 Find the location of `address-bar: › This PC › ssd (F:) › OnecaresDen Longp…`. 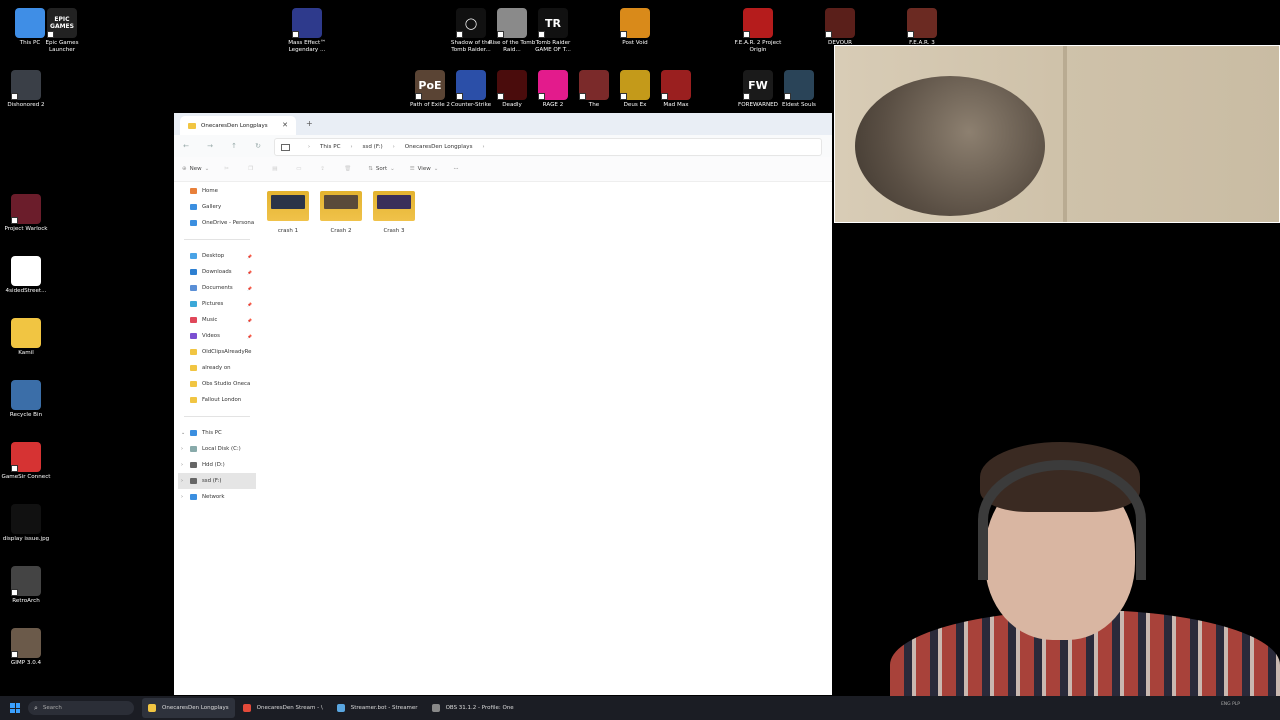

address-bar: › This PC › ssd (F:) › OnecaresDen Longp… is located at coordinates (548, 147).